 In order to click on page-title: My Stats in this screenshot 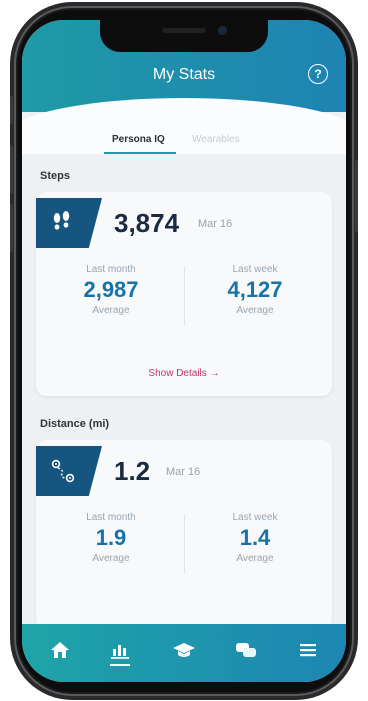, I will do `click(184, 74)`.